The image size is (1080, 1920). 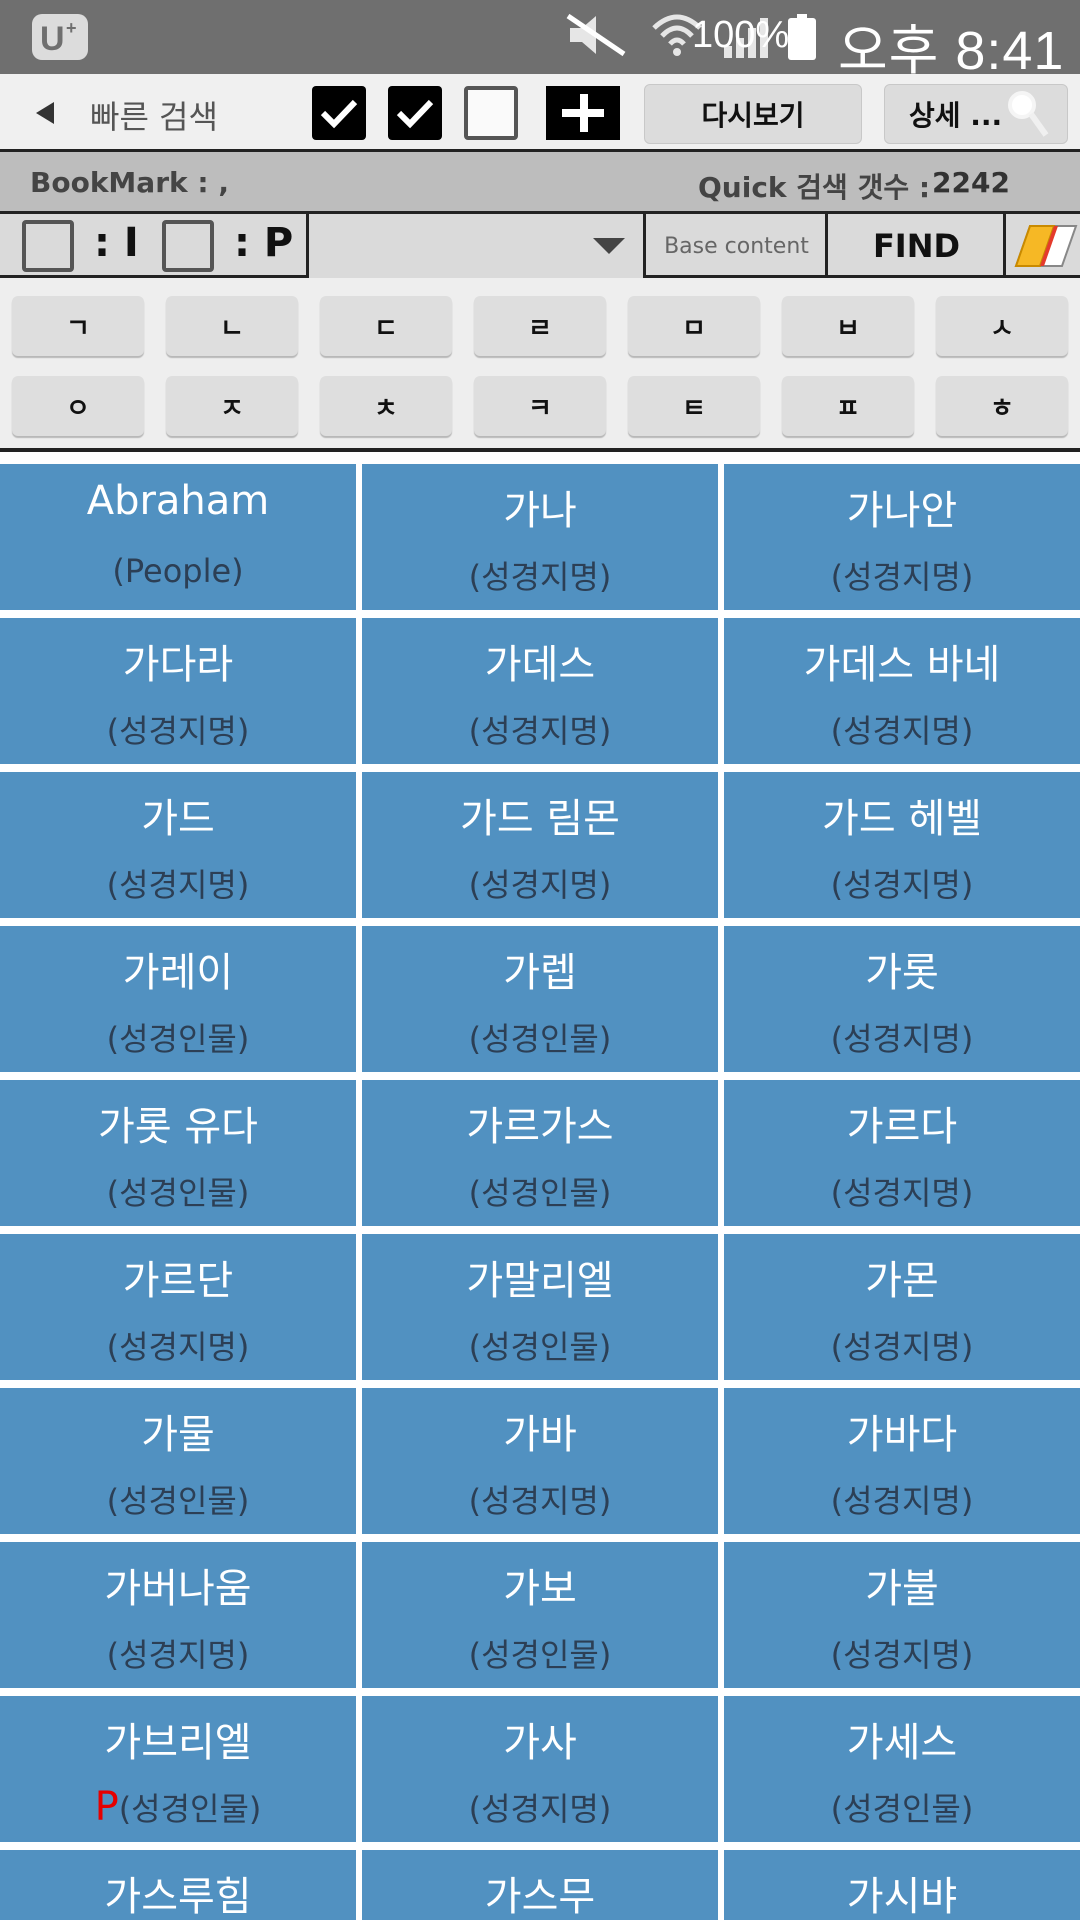 I want to click on entry-tile: 가바 (성경지명), so click(x=540, y=1461).